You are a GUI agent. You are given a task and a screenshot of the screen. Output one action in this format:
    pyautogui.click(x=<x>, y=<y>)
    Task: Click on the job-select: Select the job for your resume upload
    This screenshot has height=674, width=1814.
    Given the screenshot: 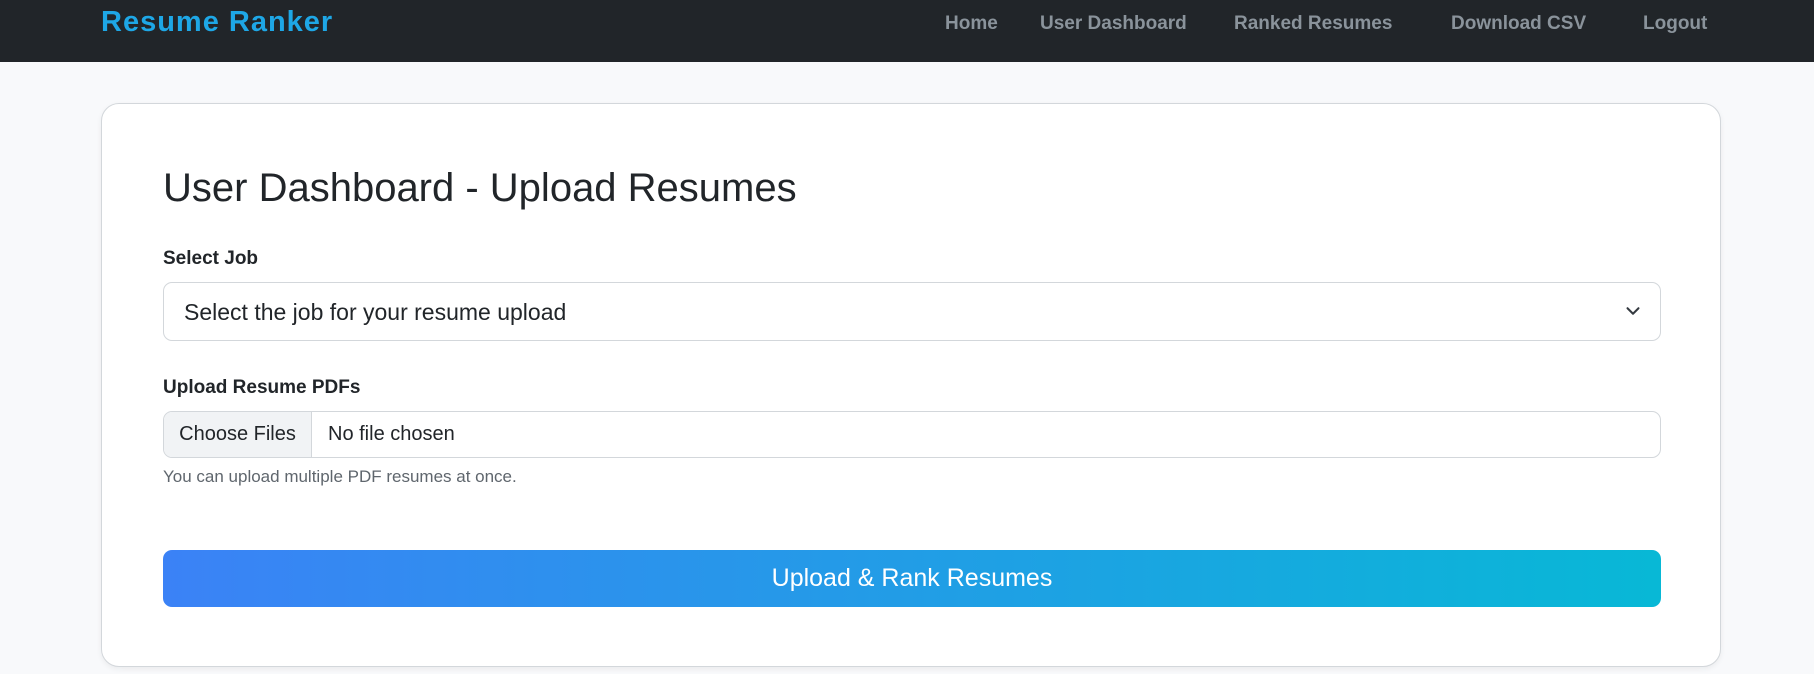 What is the action you would take?
    pyautogui.click(x=912, y=311)
    